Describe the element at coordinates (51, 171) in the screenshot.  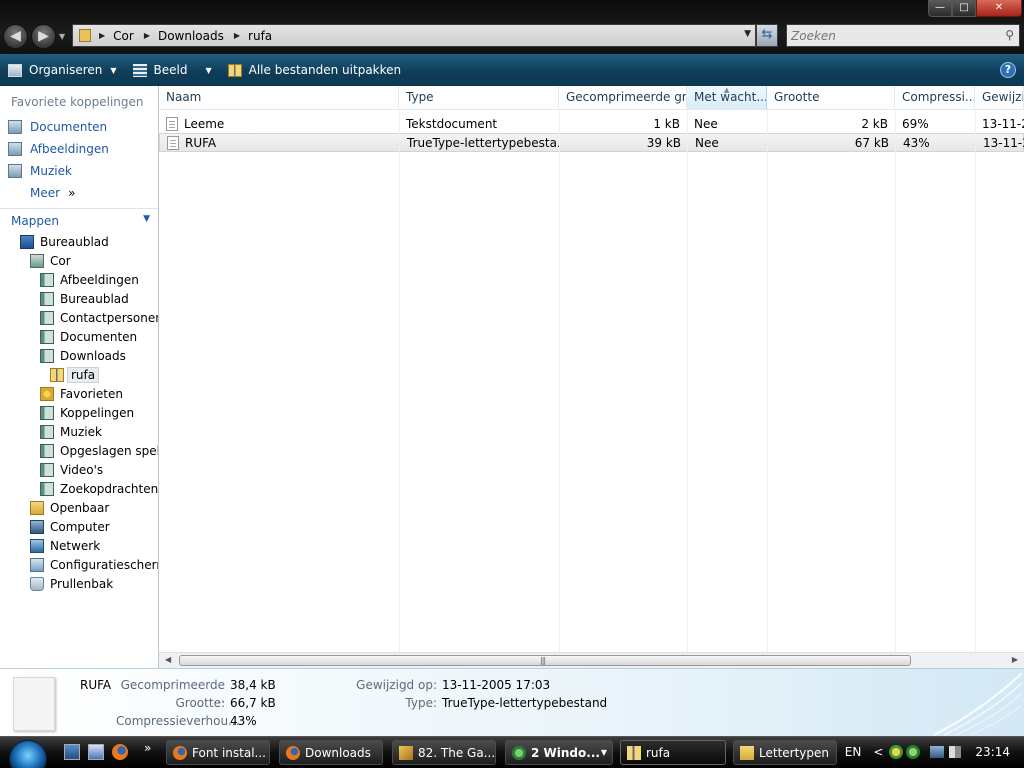
I see `favorite-link-label: Muziek` at that location.